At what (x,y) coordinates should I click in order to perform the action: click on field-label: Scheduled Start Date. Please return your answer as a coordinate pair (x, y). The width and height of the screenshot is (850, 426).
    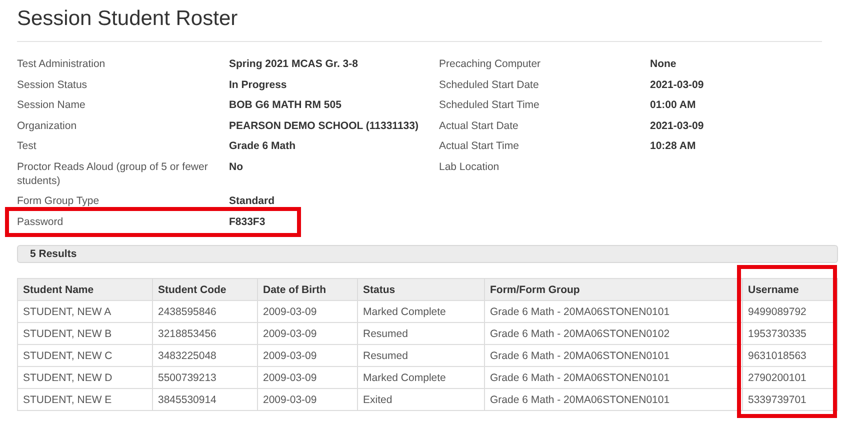
    Looking at the image, I should click on (489, 84).